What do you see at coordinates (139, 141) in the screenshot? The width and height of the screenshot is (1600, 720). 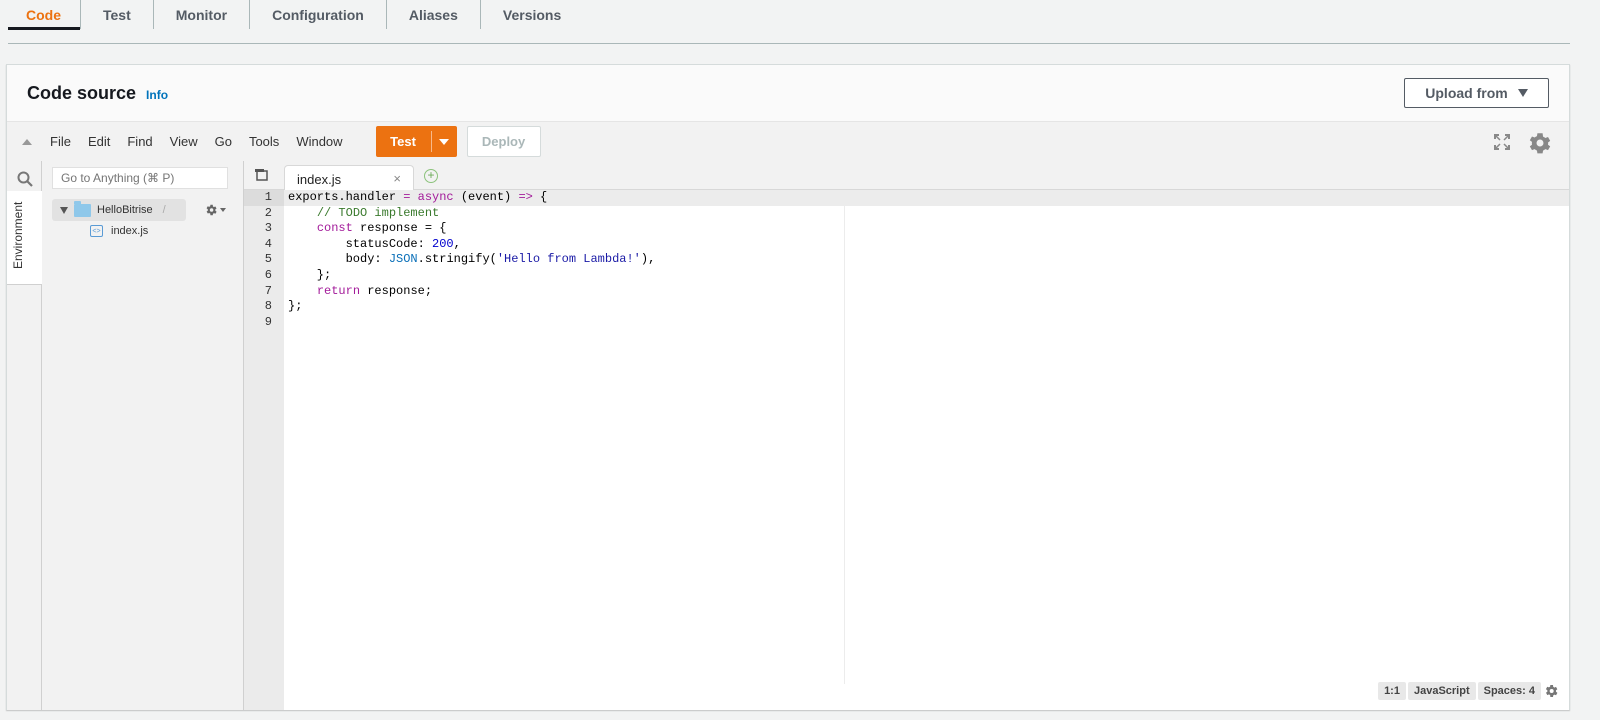 I see `menu-find: Find` at bounding box center [139, 141].